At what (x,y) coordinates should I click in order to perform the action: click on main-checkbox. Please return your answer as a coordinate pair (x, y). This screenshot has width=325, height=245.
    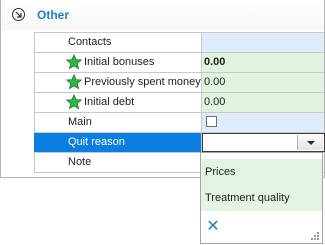
    Looking at the image, I should click on (211, 121).